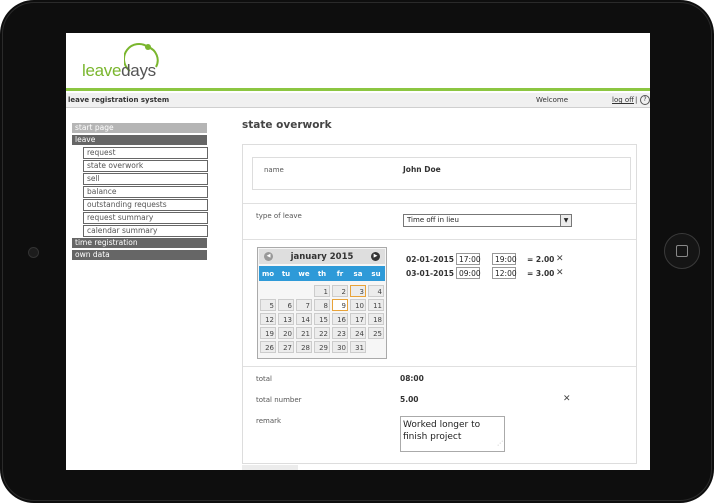  I want to click on calendar-day: 25, so click(376, 333).